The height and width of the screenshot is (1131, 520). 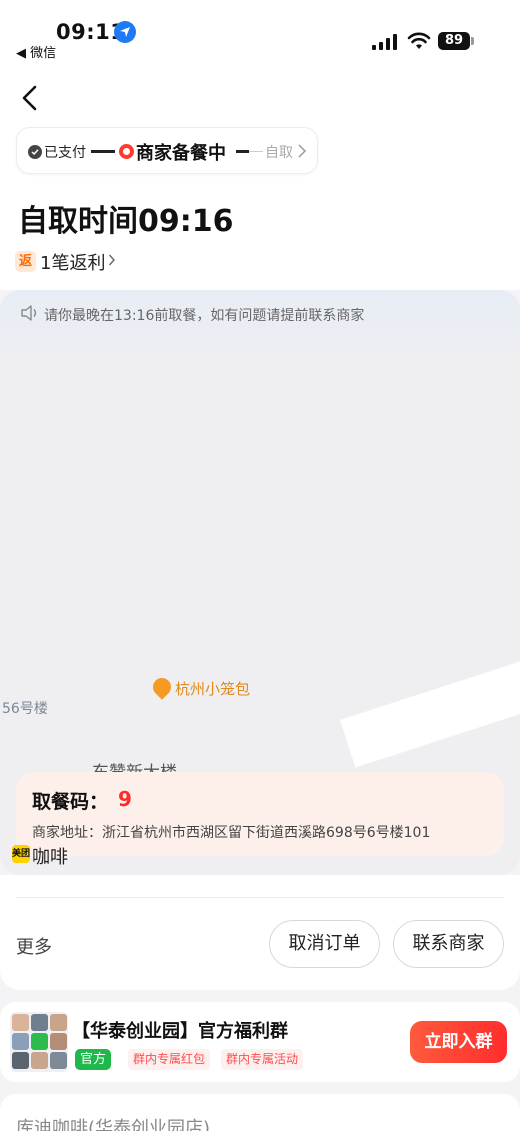 What do you see at coordinates (204, 316) in the screenshot?
I see `notice-text: 请你最晚在13:16前取餐，如有问题请提前联系商家` at bounding box center [204, 316].